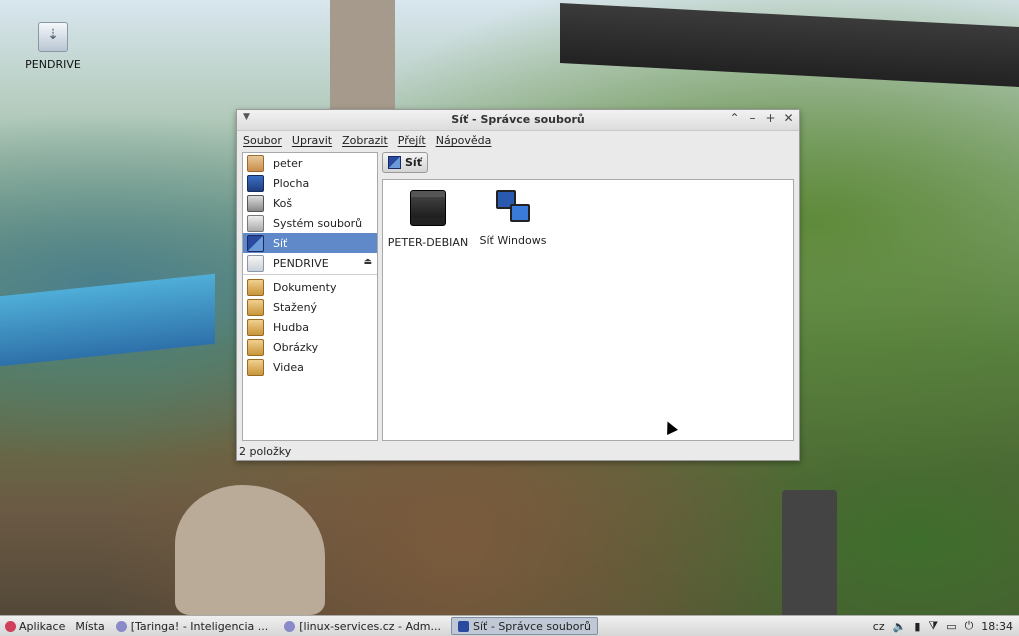 Image resolution: width=1019 pixels, height=636 pixels. I want to click on window-title: Síť - Správce souborů, so click(518, 119).